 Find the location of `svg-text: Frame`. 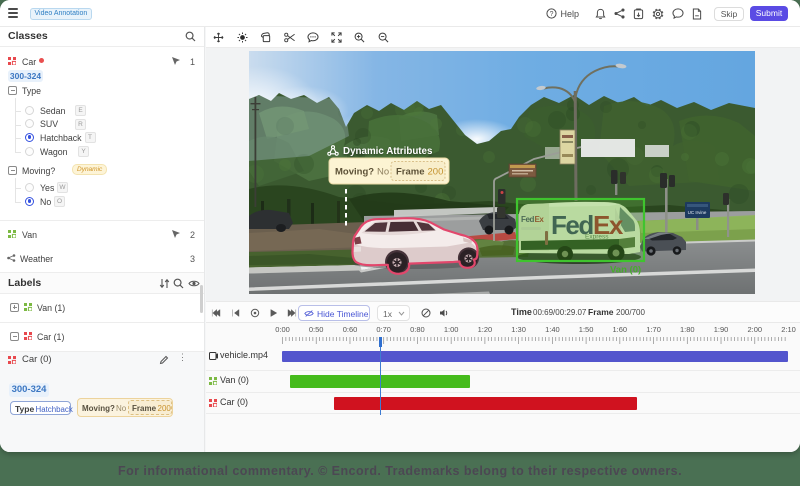

svg-text: Frame is located at coordinates (410, 172).